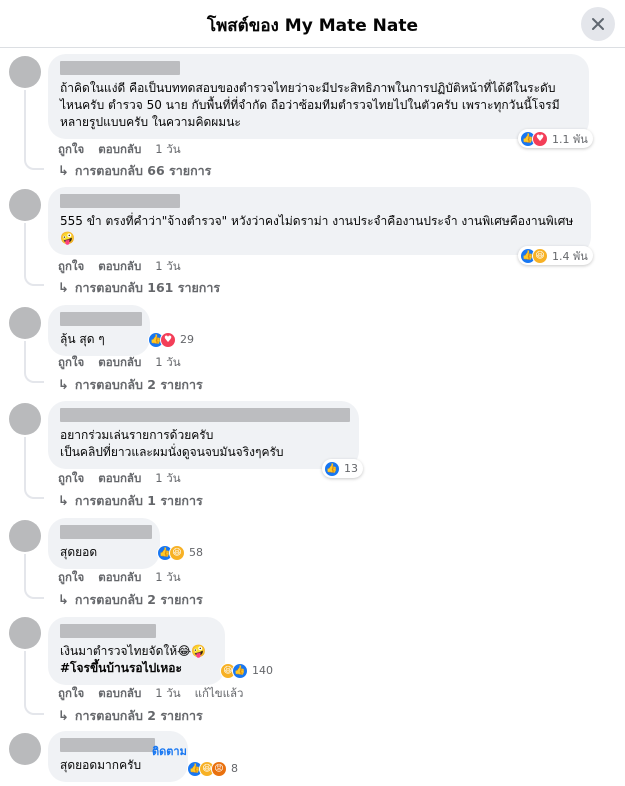  What do you see at coordinates (147, 287) in the screenshot?
I see `replies-count: การตอบกลับ 161 รายการ` at bounding box center [147, 287].